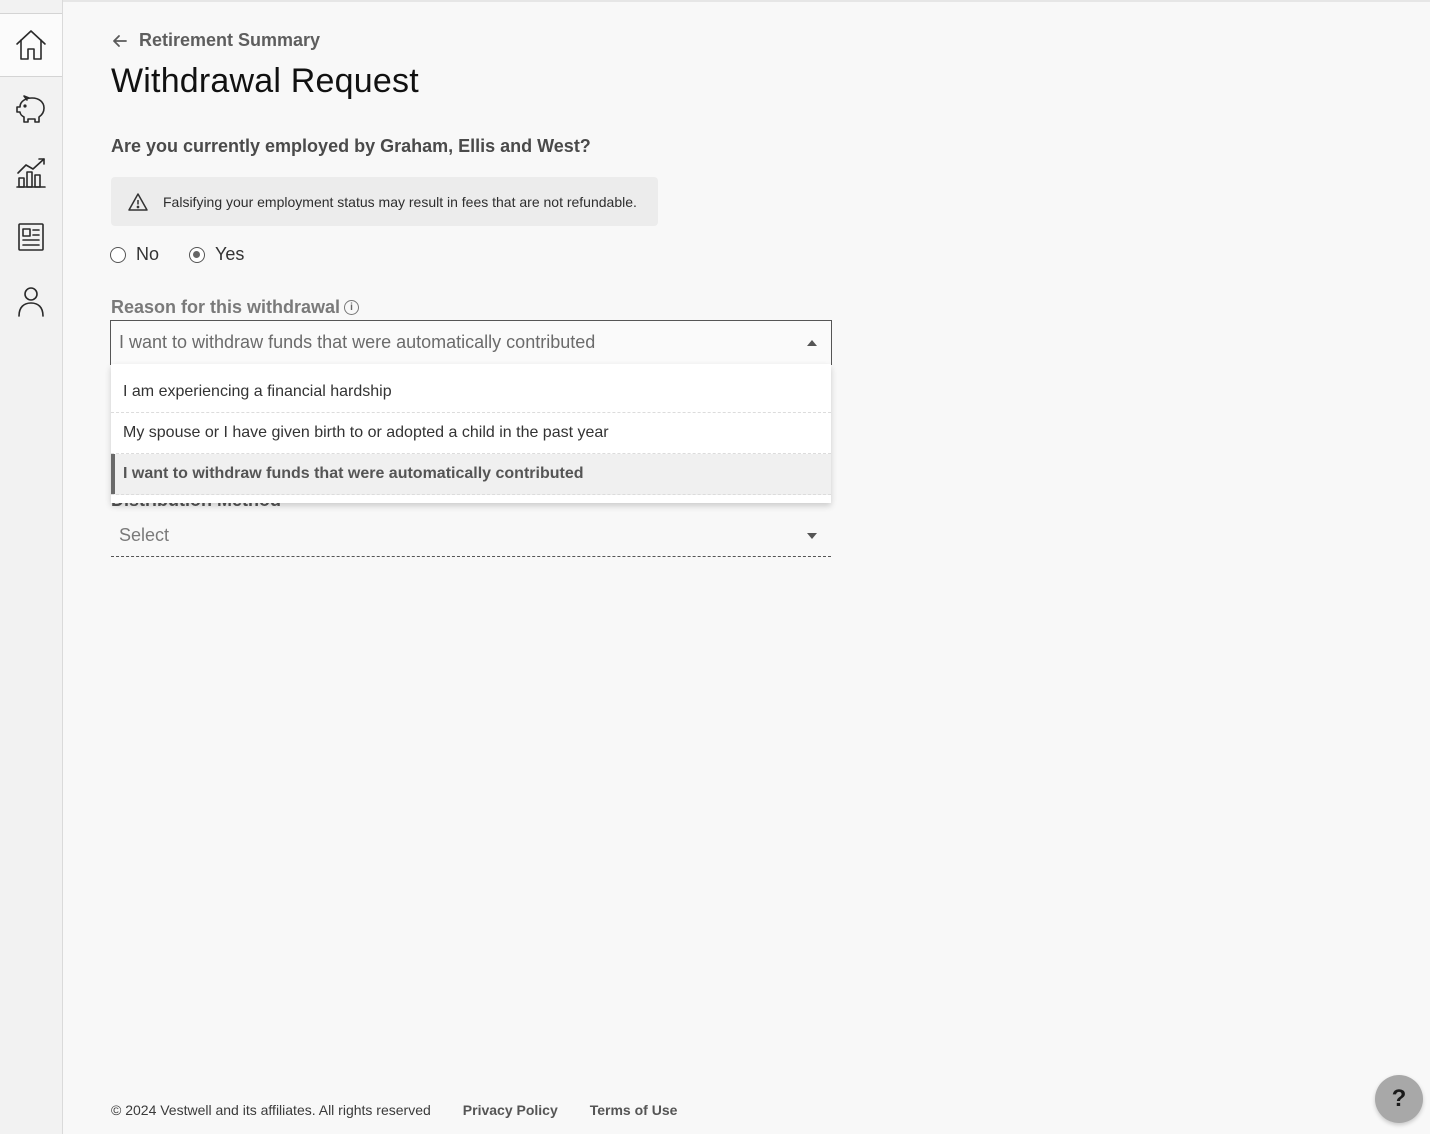  I want to click on chart-icon, so click(31, 173).